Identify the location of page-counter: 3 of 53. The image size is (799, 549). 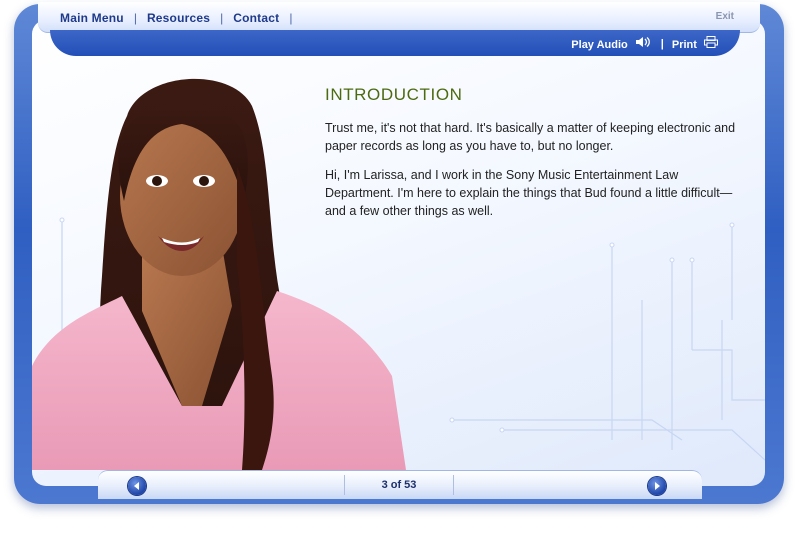
(399, 485).